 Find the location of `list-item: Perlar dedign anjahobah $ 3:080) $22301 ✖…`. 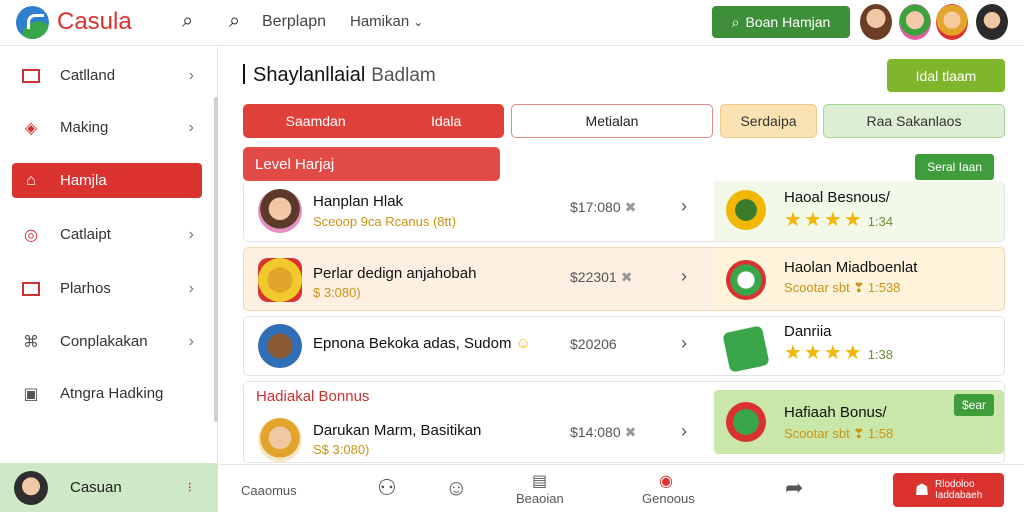

list-item: Perlar dedign anjahobah $ 3:080) $22301 ✖… is located at coordinates (624, 279).